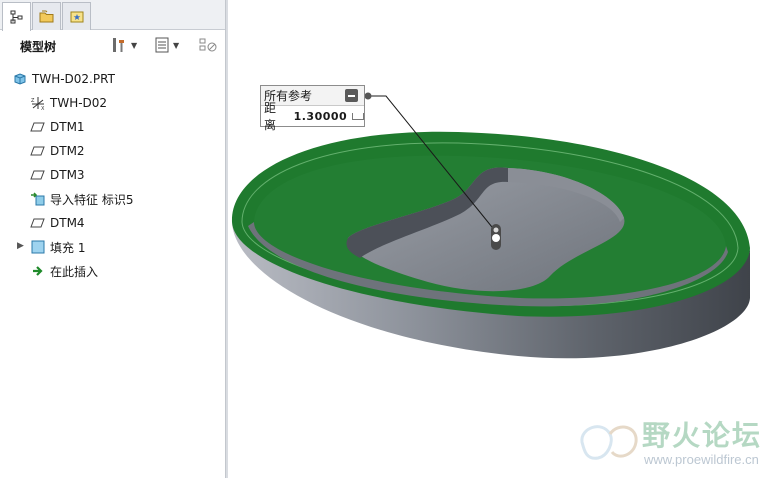 This screenshot has height=478, width=784. I want to click on watermark: 野火论坛 www.proewildfire.cn, so click(679, 443).